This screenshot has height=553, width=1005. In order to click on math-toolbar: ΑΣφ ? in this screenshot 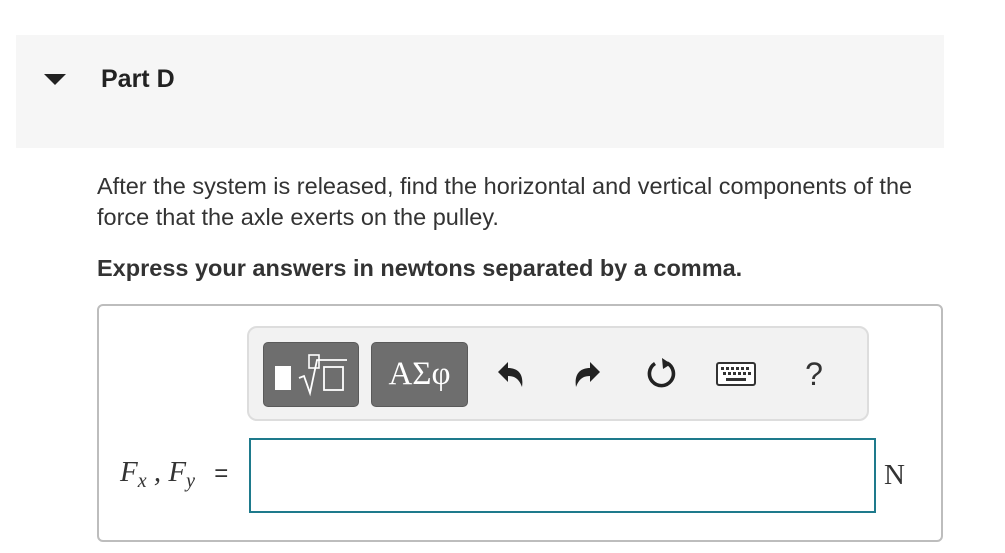, I will do `click(558, 373)`.